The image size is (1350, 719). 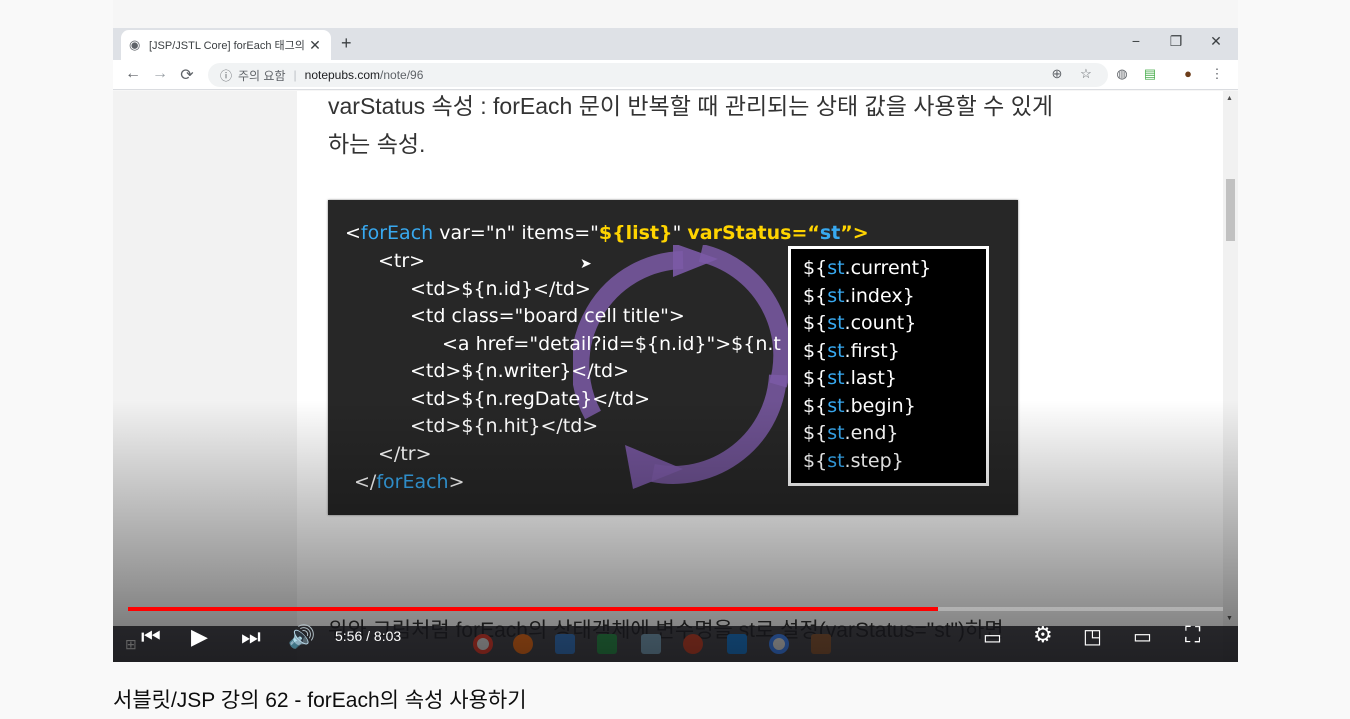 I want to click on code-line: <td class="board cell title">, so click(x=547, y=316).